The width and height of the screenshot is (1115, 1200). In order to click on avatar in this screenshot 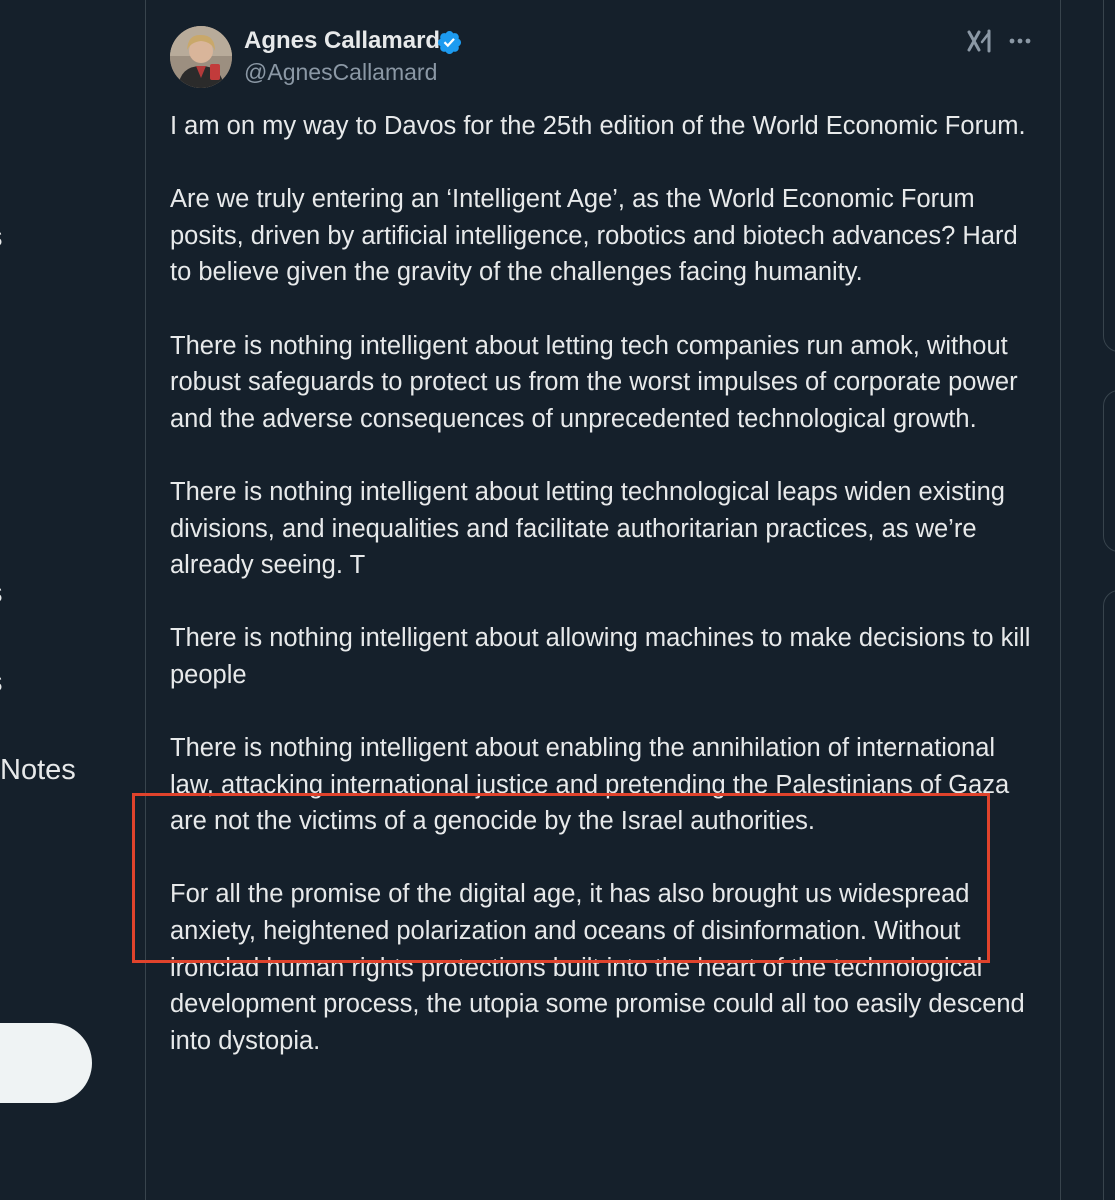, I will do `click(201, 57)`.